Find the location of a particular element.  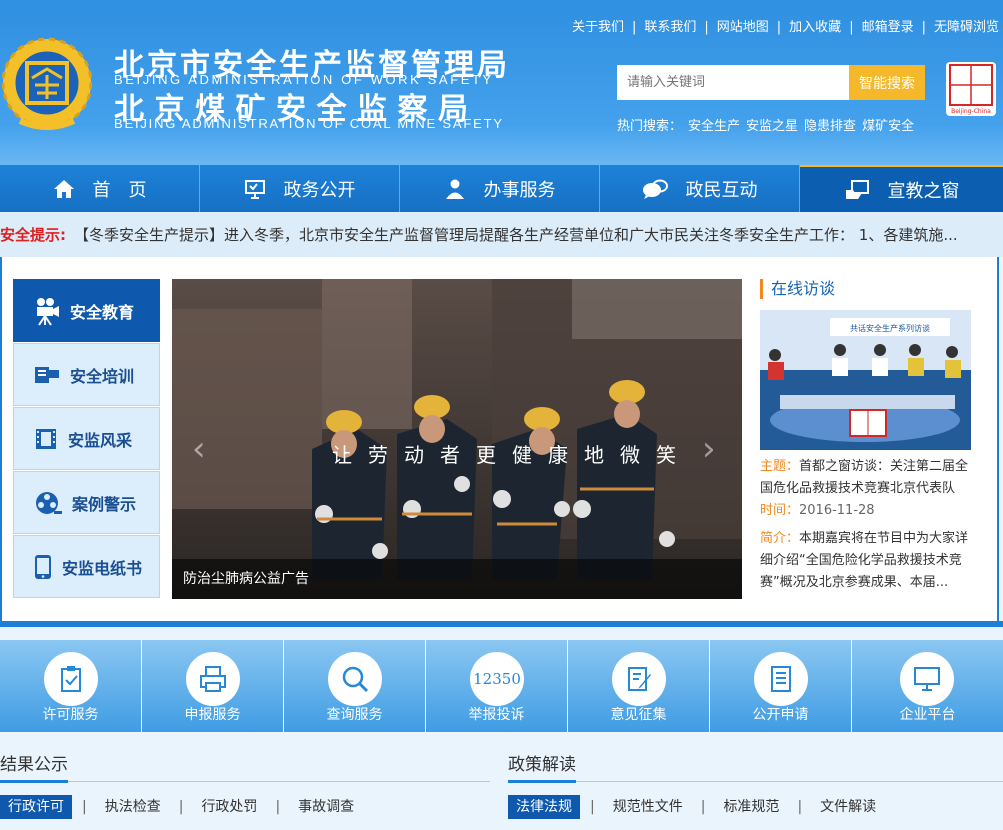

film-icon is located at coordinates (46, 438).